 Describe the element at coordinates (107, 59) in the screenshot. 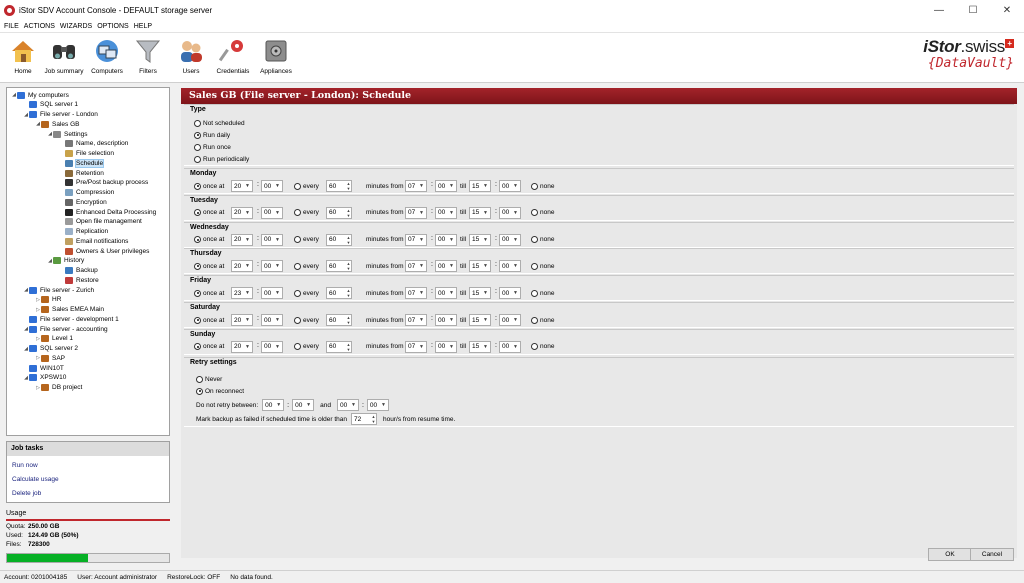

I see `computers-button: Computers` at that location.